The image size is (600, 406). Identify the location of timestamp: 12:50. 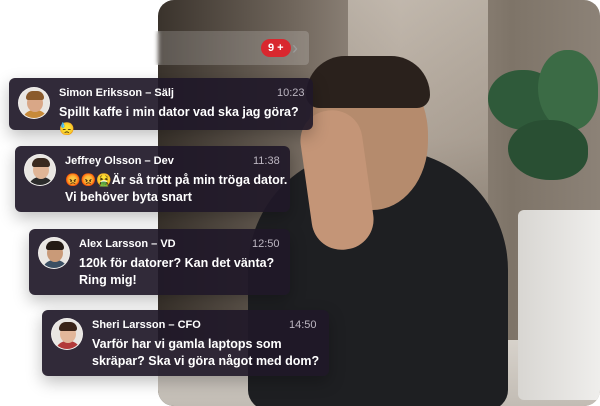
(266, 244).